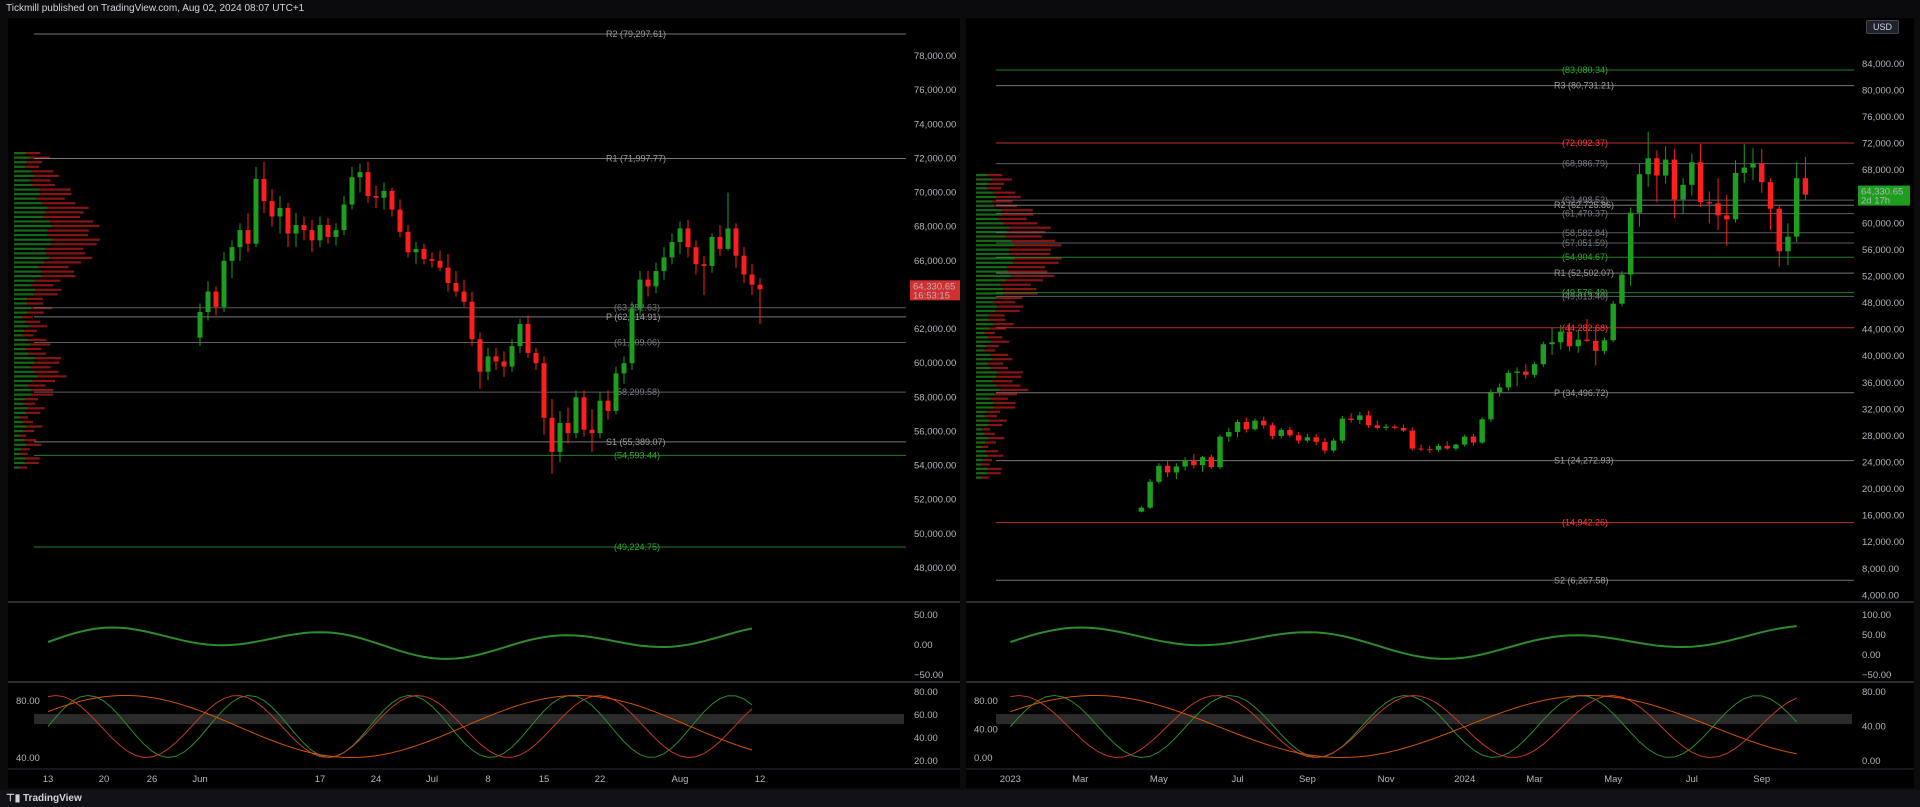  Describe the element at coordinates (923, 645) in the screenshot. I see `oscillator-tick-label: 0.00` at that location.